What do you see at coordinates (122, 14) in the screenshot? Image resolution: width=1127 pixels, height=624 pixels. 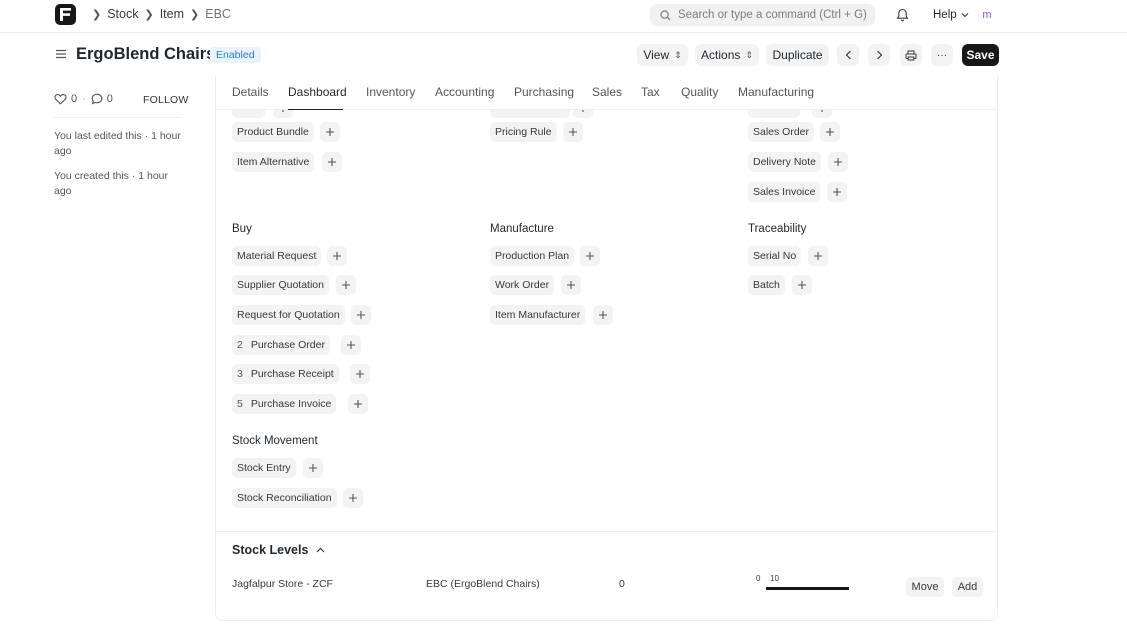 I see `breadcrumb-stock: Stock` at bounding box center [122, 14].